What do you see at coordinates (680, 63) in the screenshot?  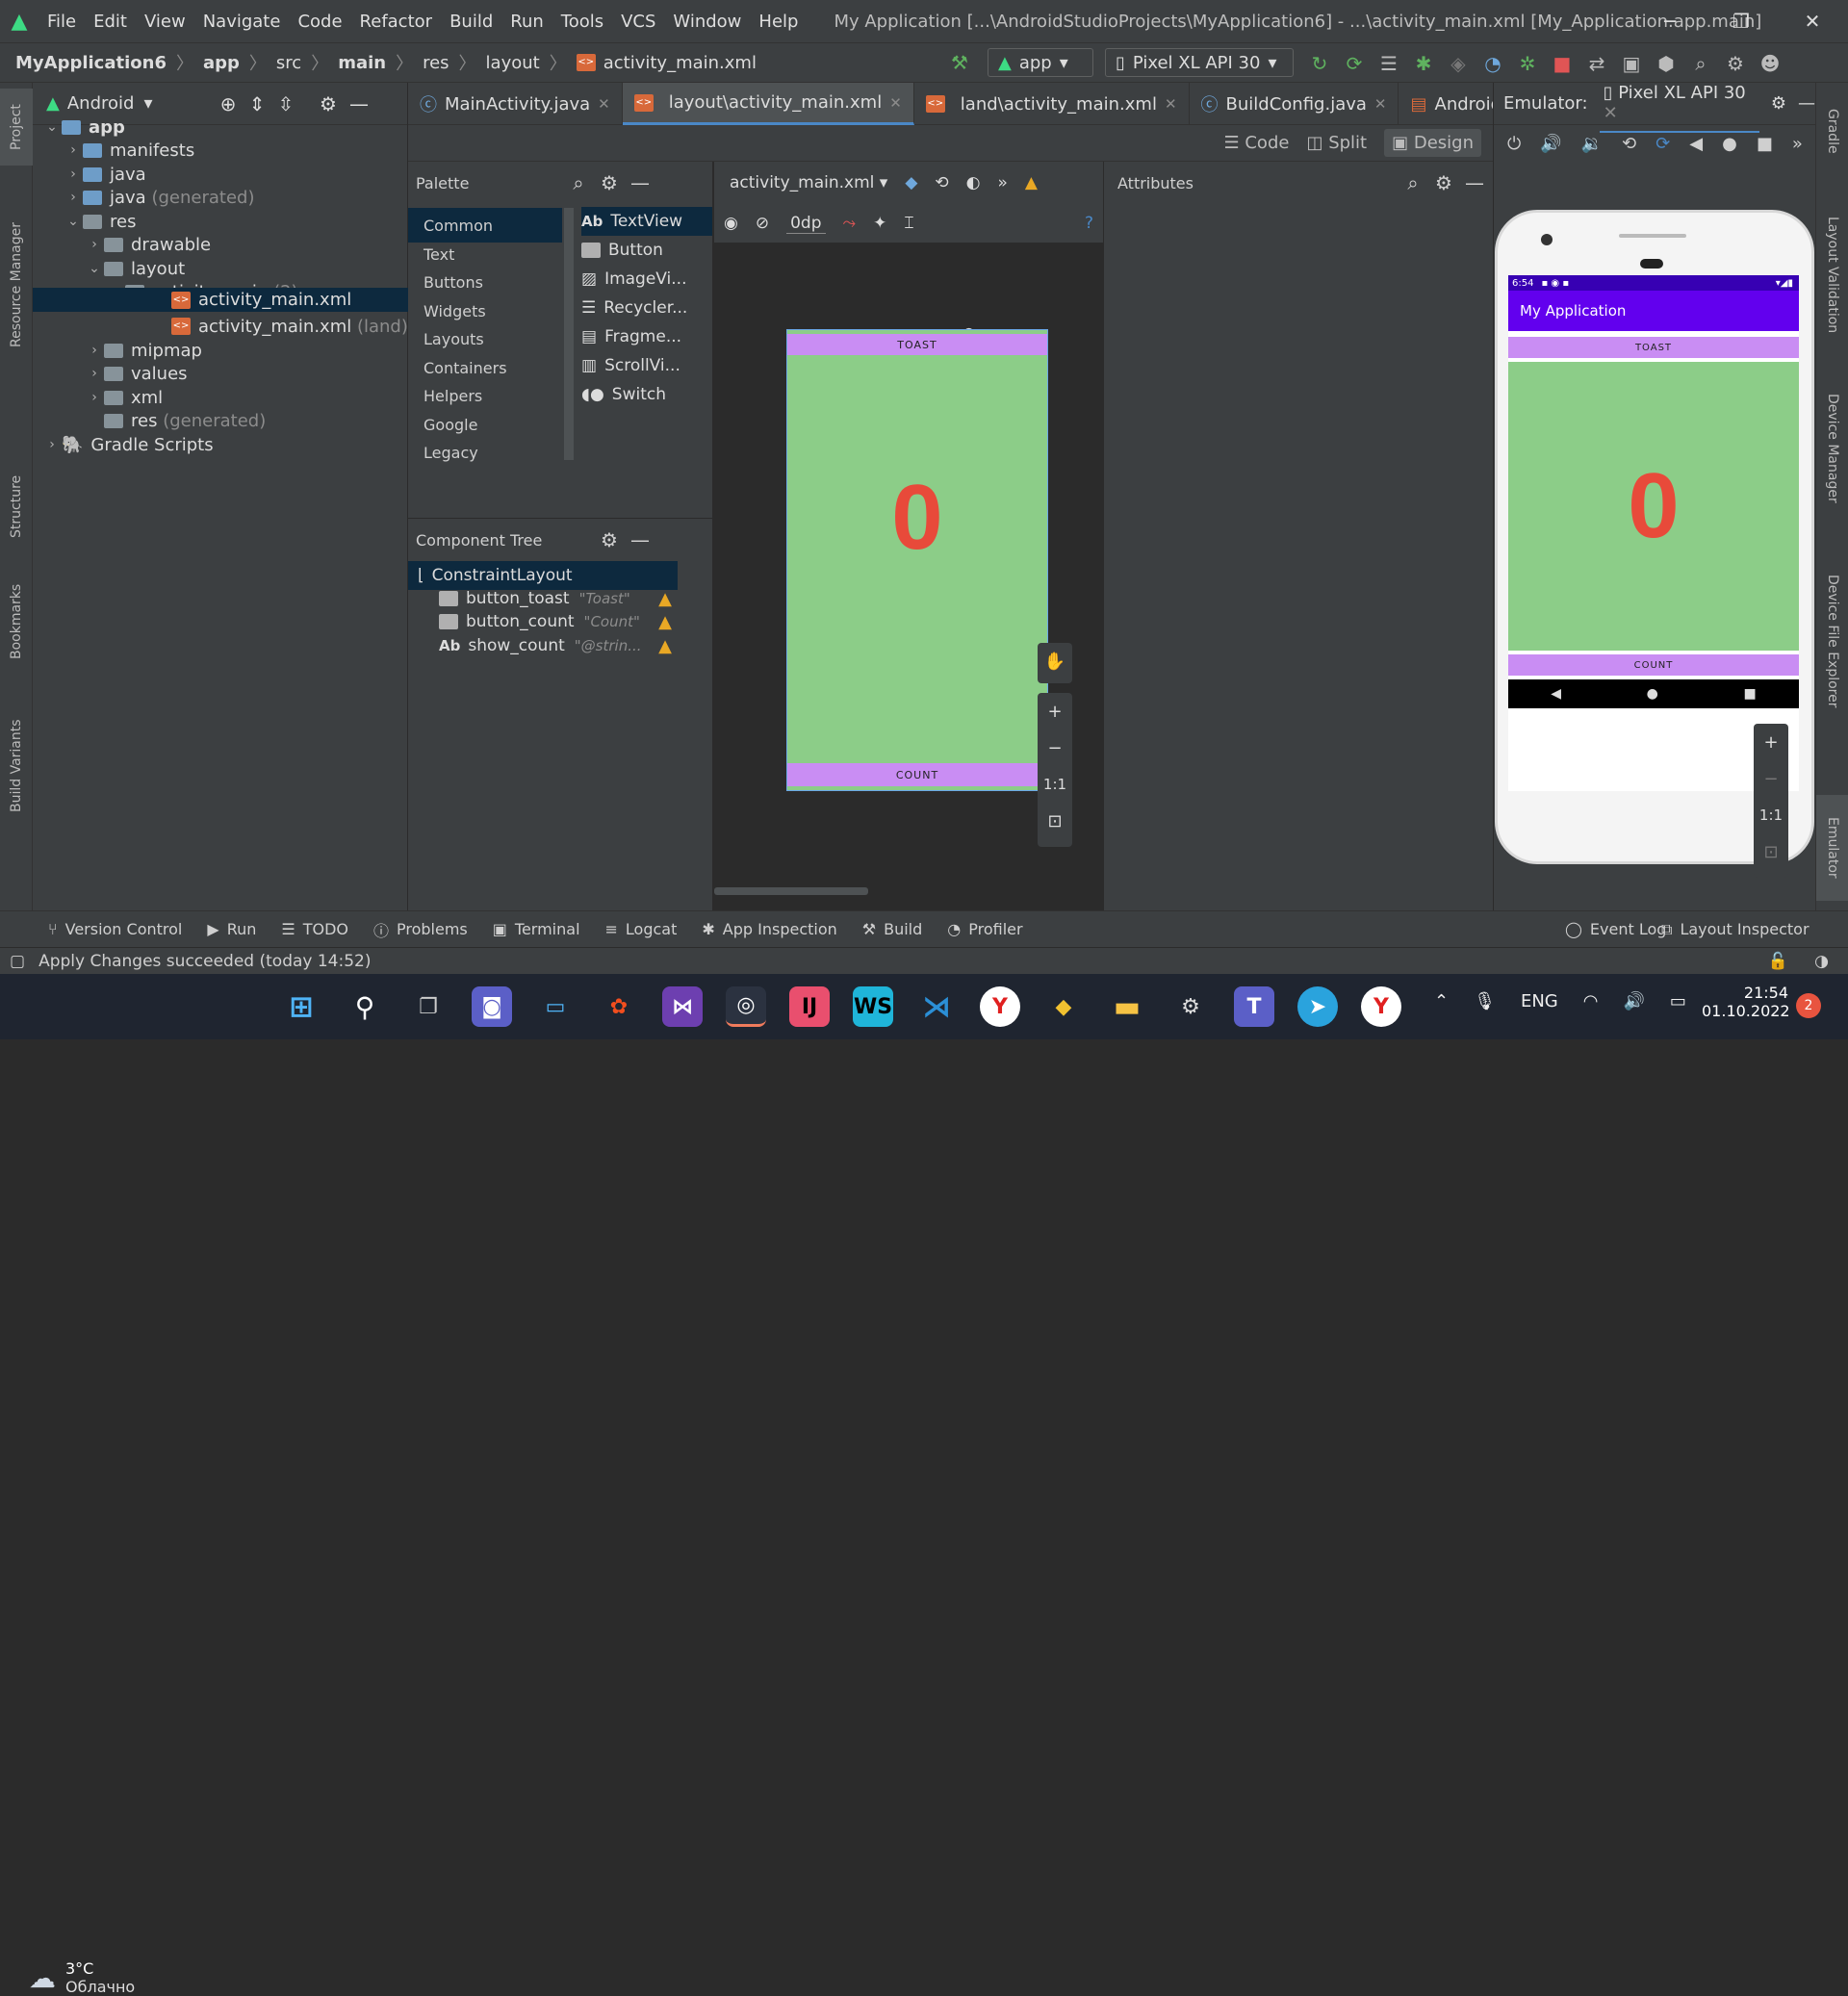 I see `breadcrumb-file: activity_main.xml` at bounding box center [680, 63].